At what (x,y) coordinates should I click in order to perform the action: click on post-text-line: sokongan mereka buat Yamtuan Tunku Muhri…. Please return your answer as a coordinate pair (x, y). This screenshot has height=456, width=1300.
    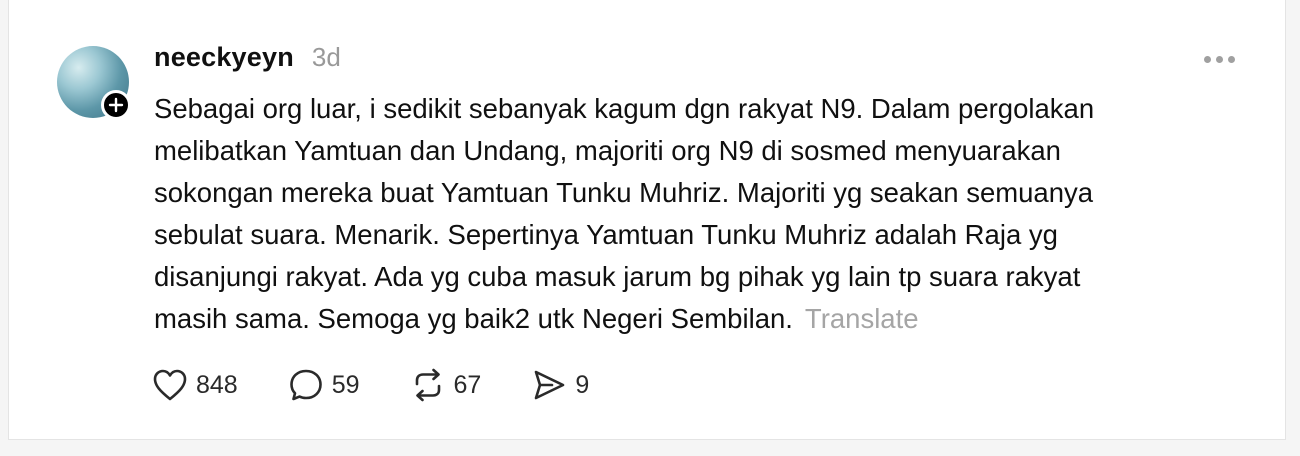
    Looking at the image, I should click on (624, 192).